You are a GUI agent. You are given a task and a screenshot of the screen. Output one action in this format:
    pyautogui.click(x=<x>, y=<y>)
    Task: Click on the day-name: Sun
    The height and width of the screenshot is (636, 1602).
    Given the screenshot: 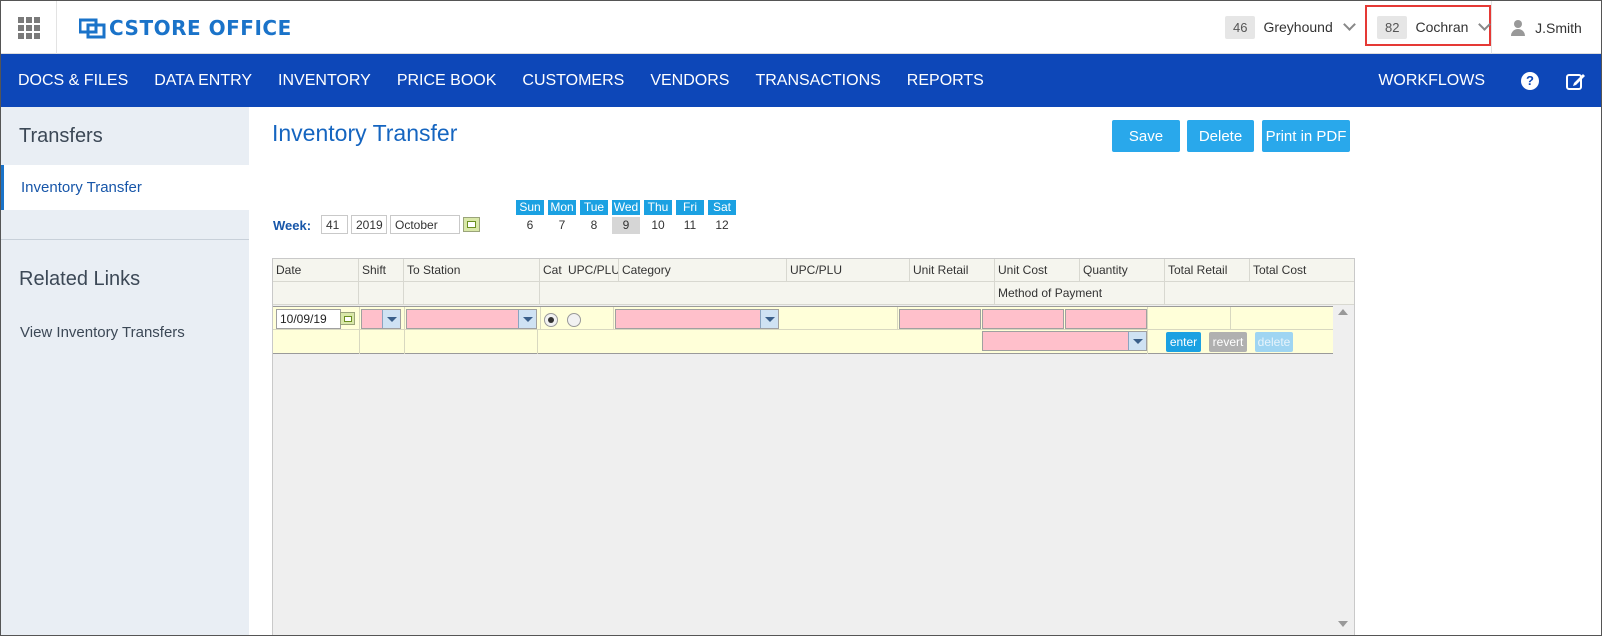 What is the action you would take?
    pyautogui.click(x=530, y=207)
    